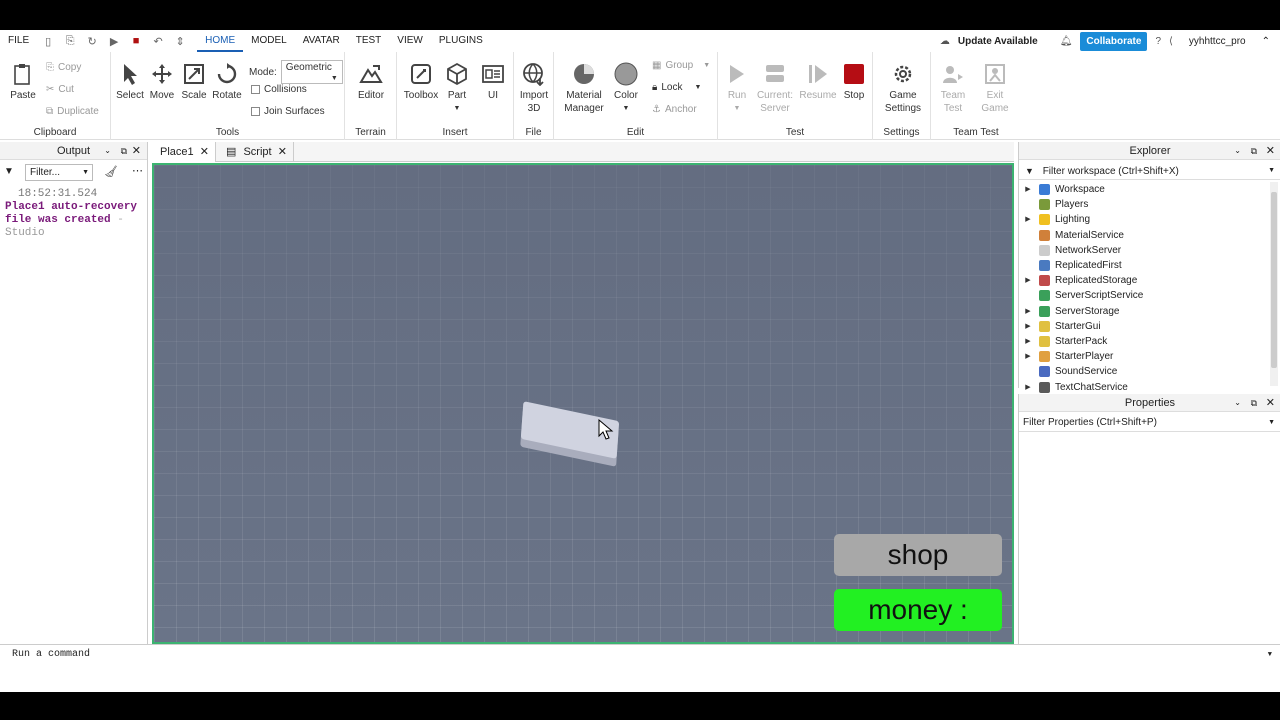  I want to click on explorer-item-starterplayer: ▶ StarterPlayer, so click(1066, 356).